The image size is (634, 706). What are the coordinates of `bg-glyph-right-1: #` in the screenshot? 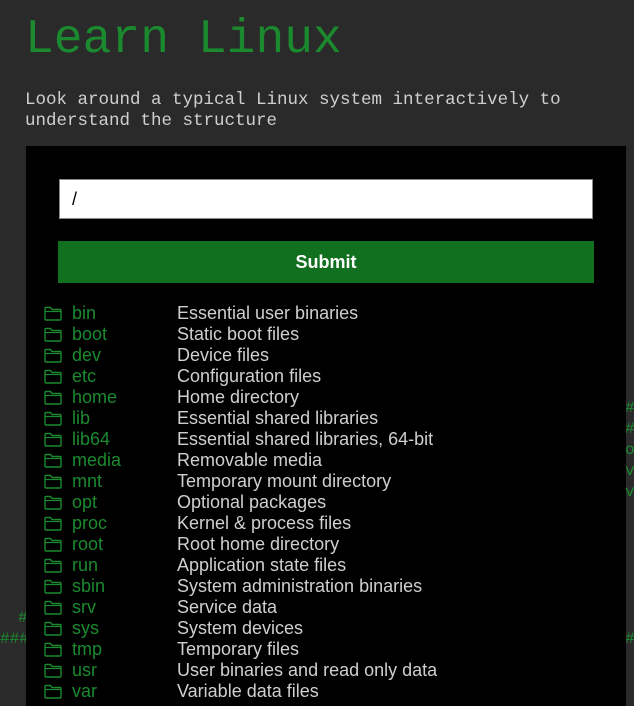 It's located at (629, 408).